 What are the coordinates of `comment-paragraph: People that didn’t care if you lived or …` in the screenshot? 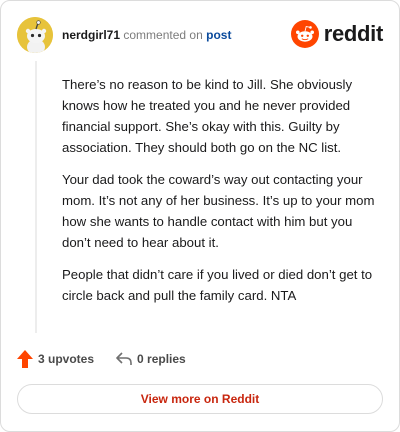 It's located at (217, 285).